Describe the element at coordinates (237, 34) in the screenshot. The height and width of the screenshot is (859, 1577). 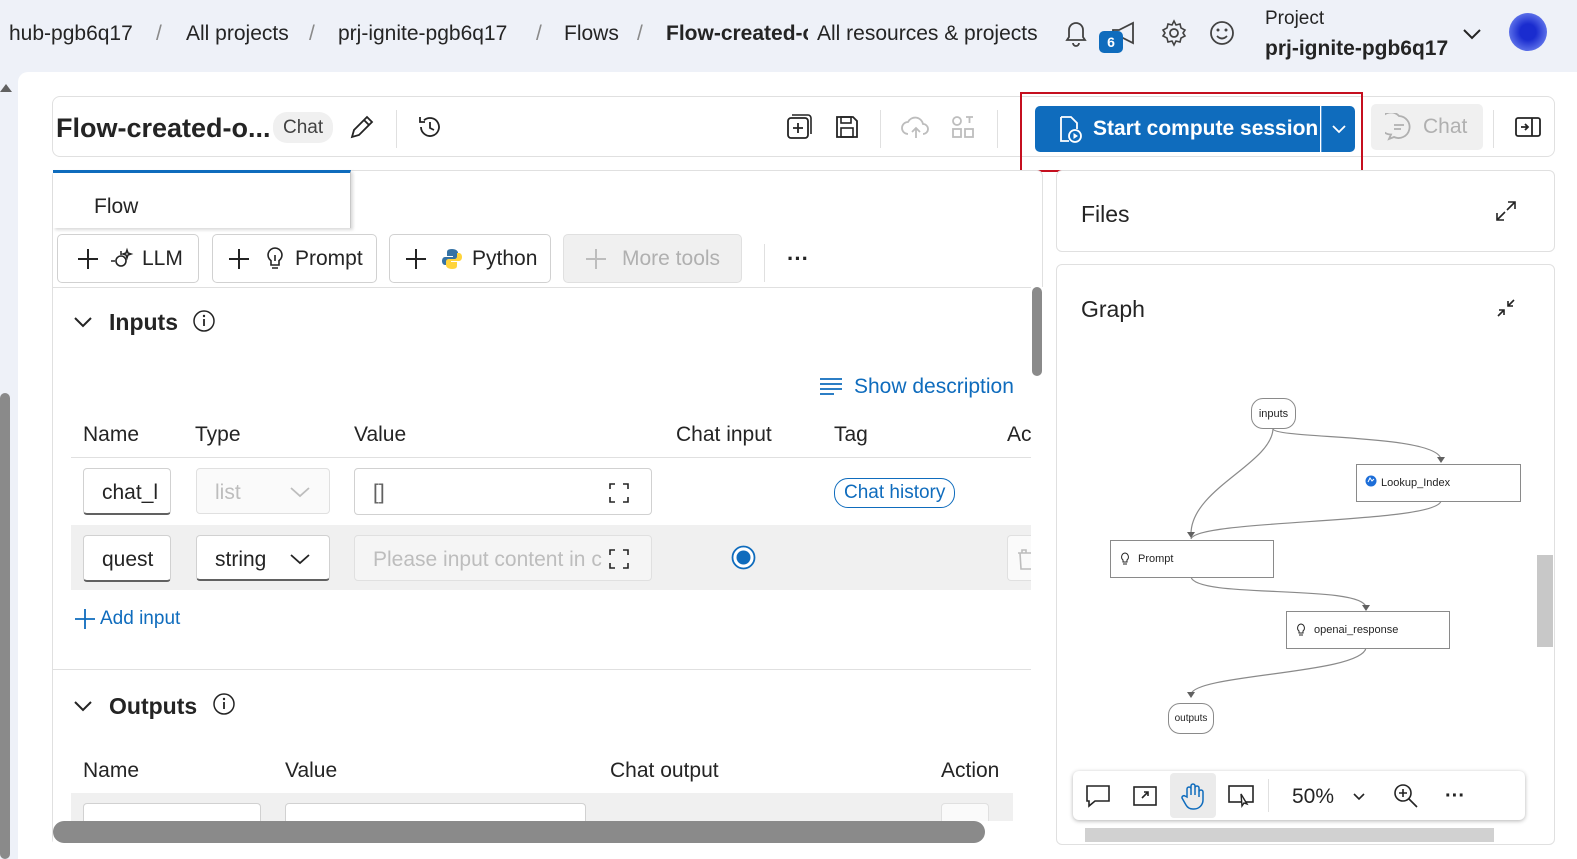
I see `breadcrumb-all-projects: All projects` at that location.